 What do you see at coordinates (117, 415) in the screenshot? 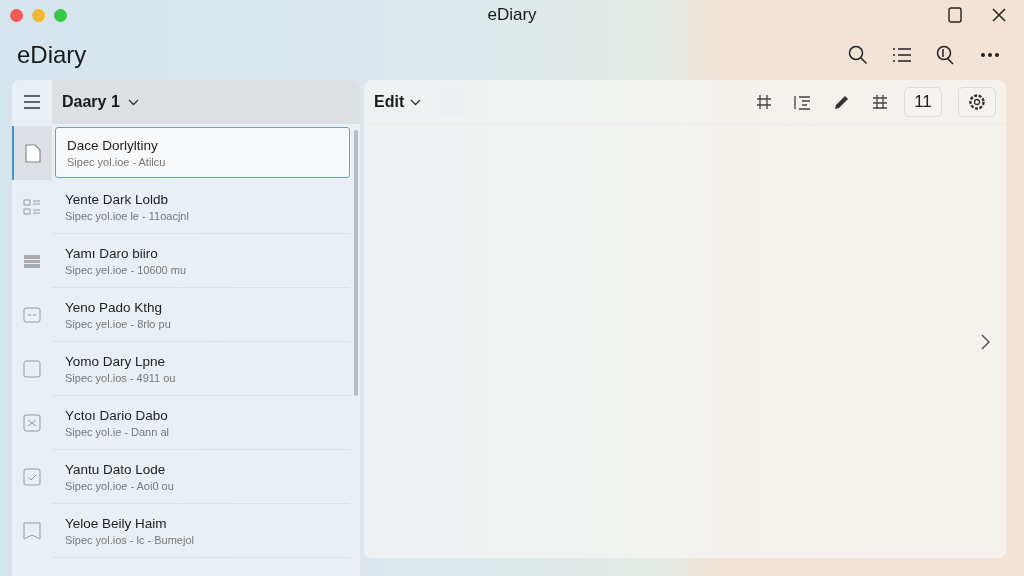
I see `entry-title: Yctoı Dario Dabo` at bounding box center [117, 415].